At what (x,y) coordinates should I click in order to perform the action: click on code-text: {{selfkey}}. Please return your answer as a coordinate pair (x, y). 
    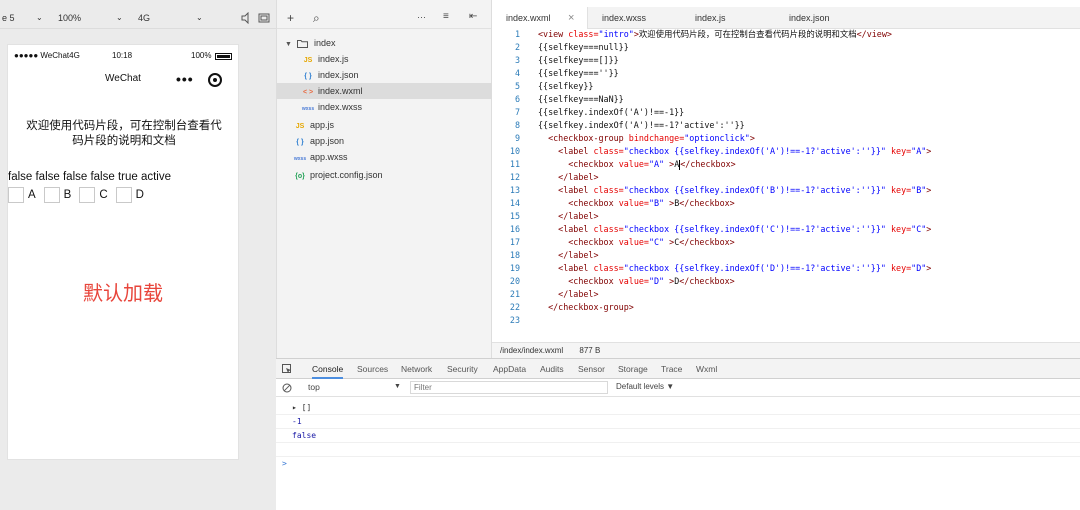
    Looking at the image, I should click on (566, 86).